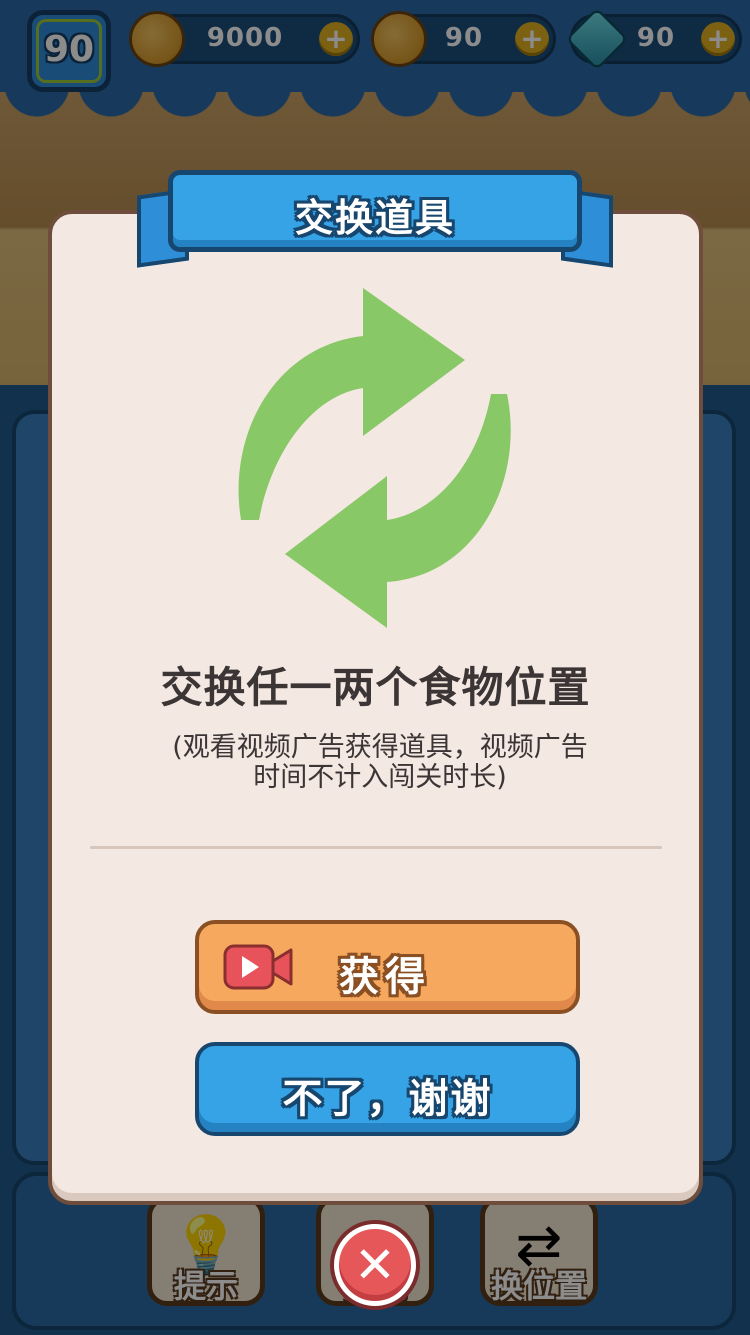 The image size is (750, 1335). What do you see at coordinates (380, 747) in the screenshot?
I see `subtext-line-1: (观看视频广告获得道具，视频广告` at bounding box center [380, 747].